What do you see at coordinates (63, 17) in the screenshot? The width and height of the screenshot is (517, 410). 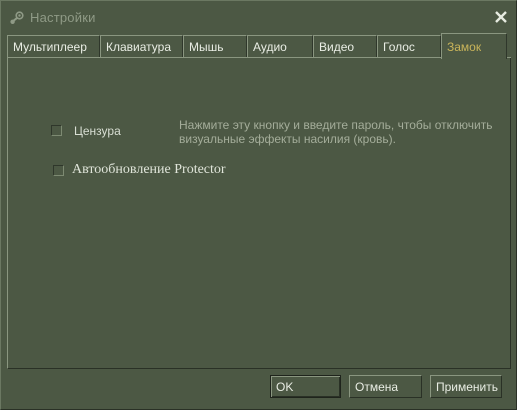 I see `window-title: Настройки` at bounding box center [63, 17].